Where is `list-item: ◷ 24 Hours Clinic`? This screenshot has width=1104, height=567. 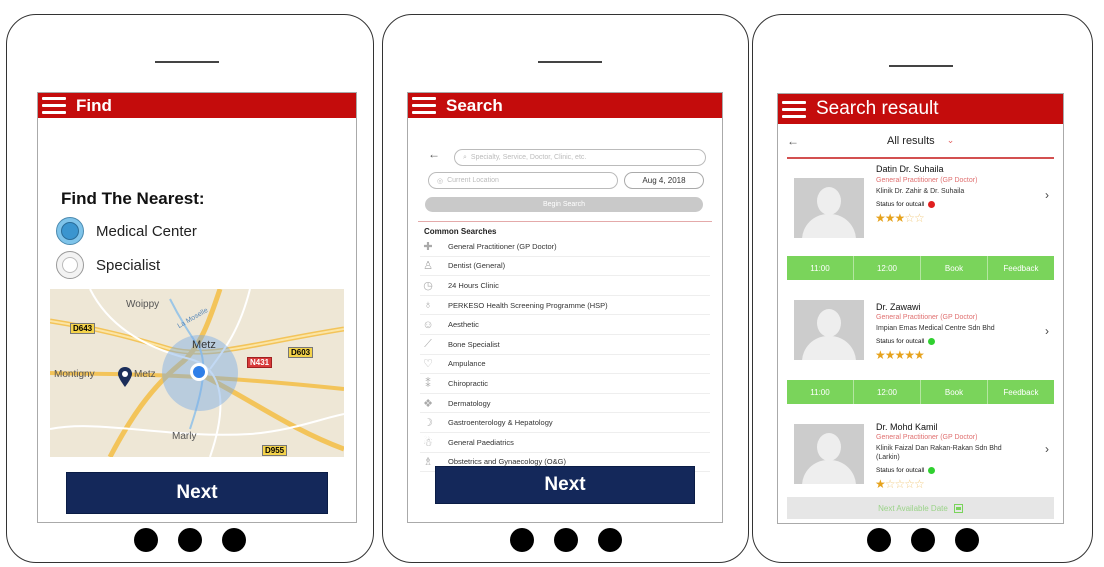
list-item: ◷ 24 Hours Clinic is located at coordinates (565, 286).